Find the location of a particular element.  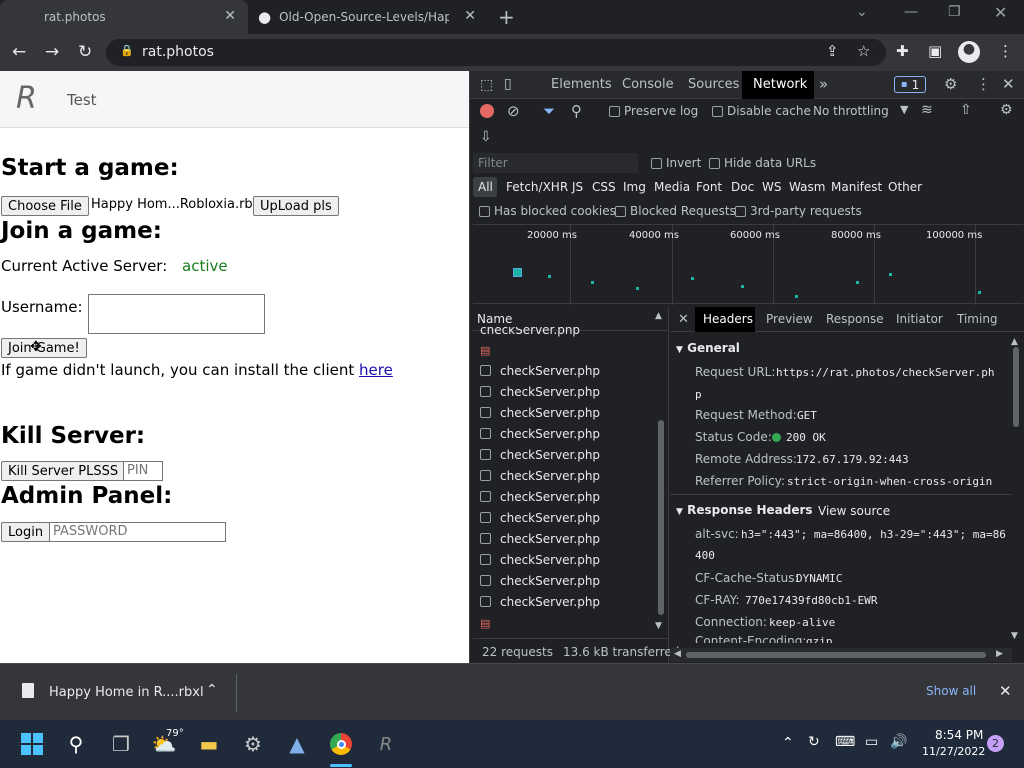

blocked-cookies-checkbox: Has blocked cookies is located at coordinates (547, 211).